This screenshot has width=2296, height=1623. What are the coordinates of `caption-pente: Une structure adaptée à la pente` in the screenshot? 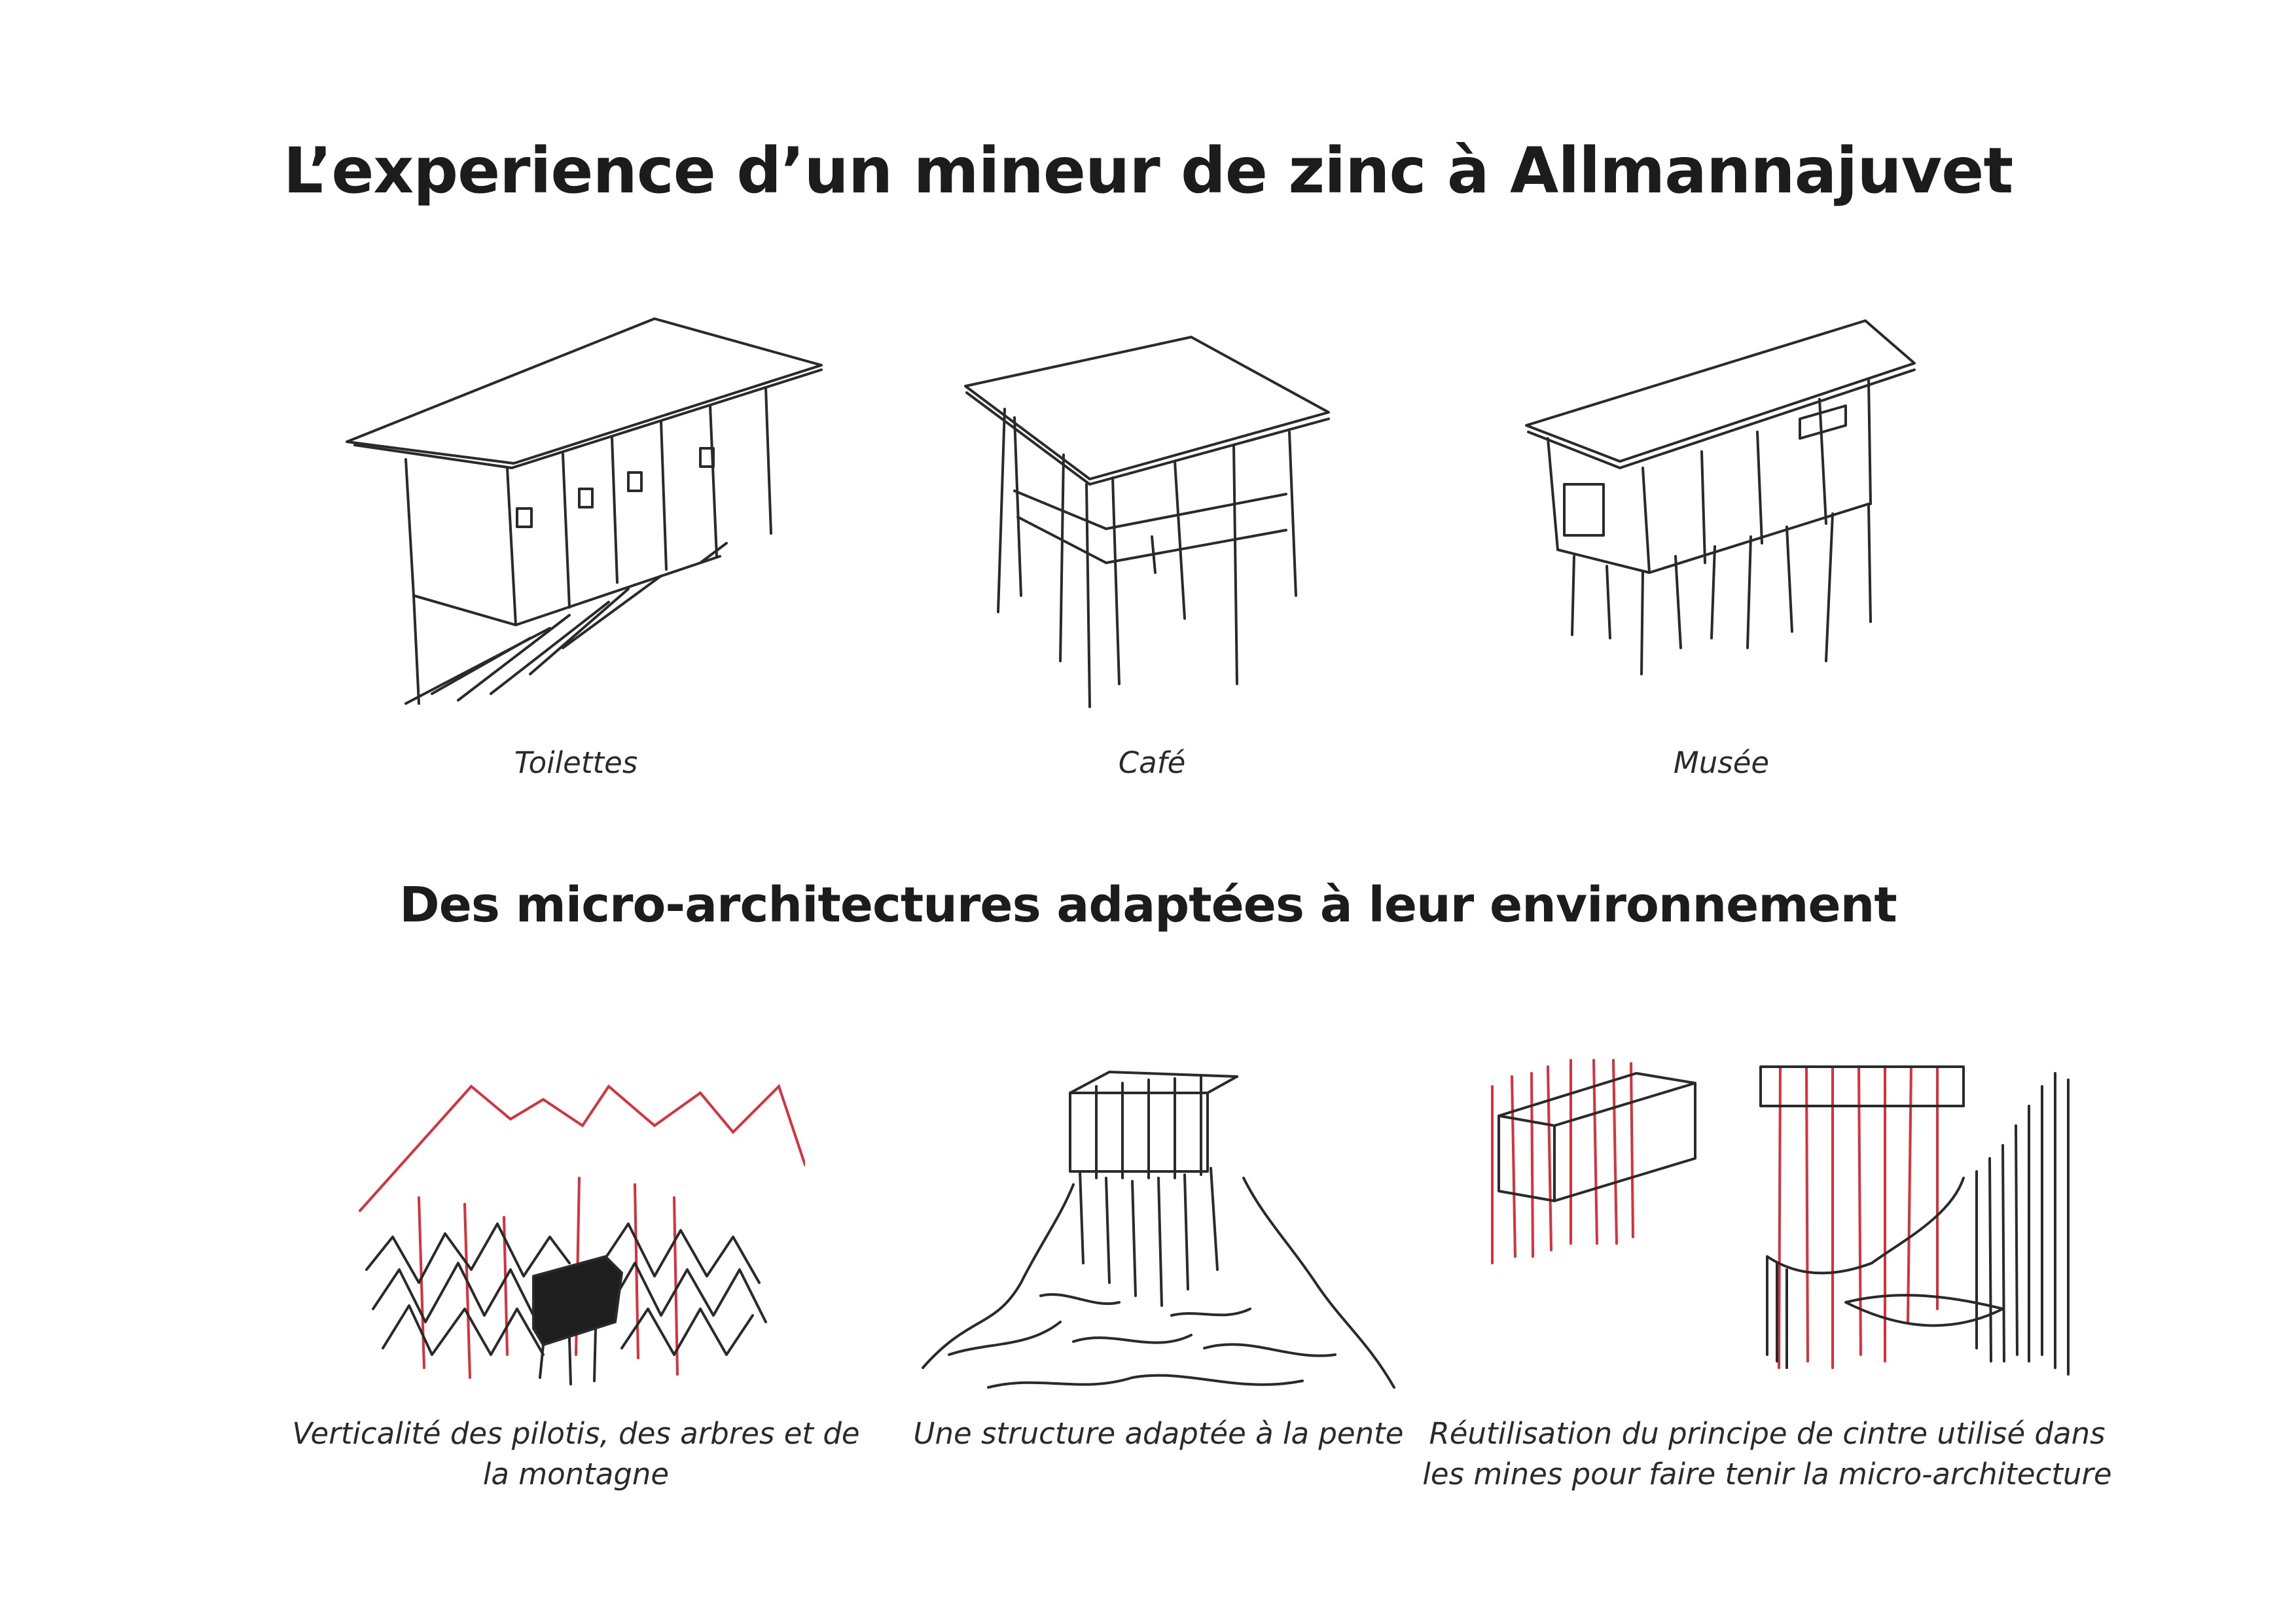 It's located at (1158, 1434).